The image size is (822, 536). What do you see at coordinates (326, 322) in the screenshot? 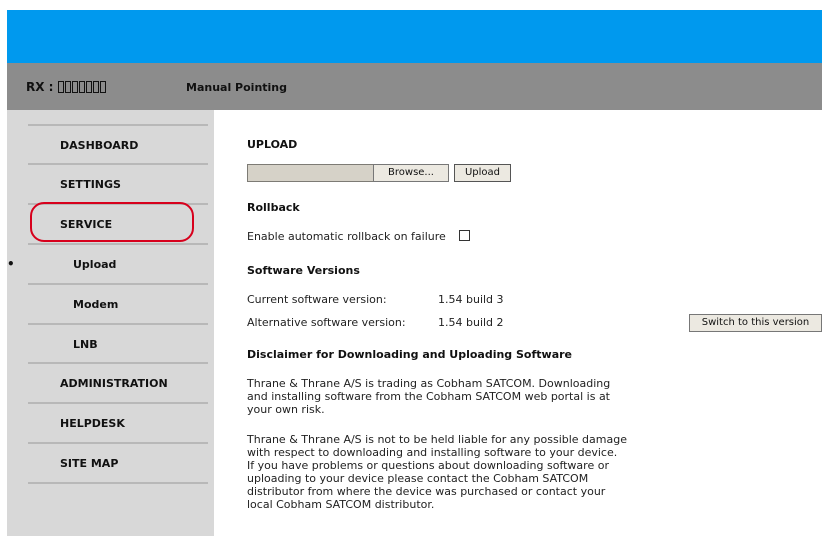
I see `alt-version-label: Alternative software version:` at bounding box center [326, 322].